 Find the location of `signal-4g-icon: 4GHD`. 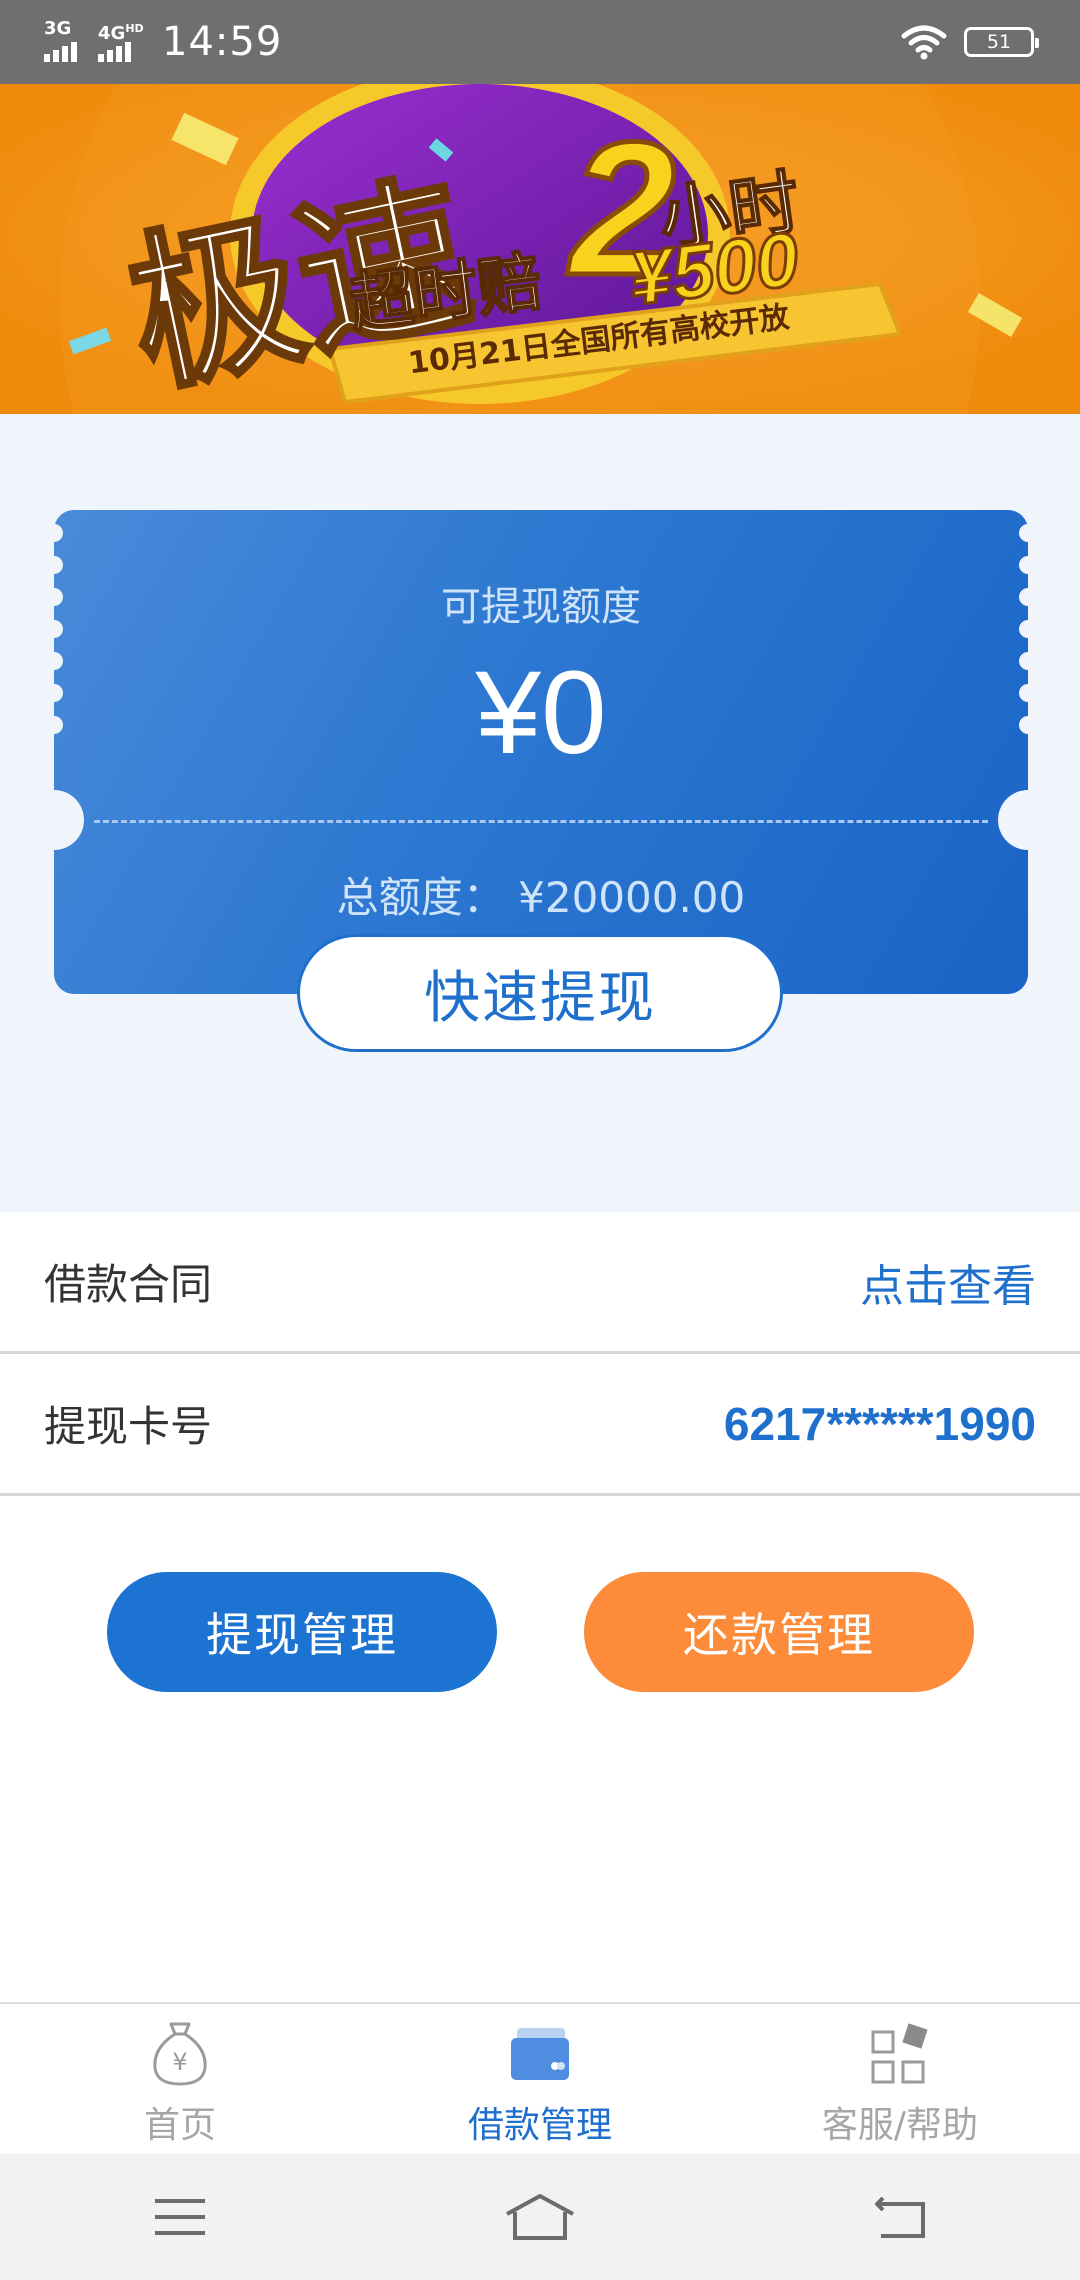

signal-4g-icon: 4GHD is located at coordinates (121, 42).